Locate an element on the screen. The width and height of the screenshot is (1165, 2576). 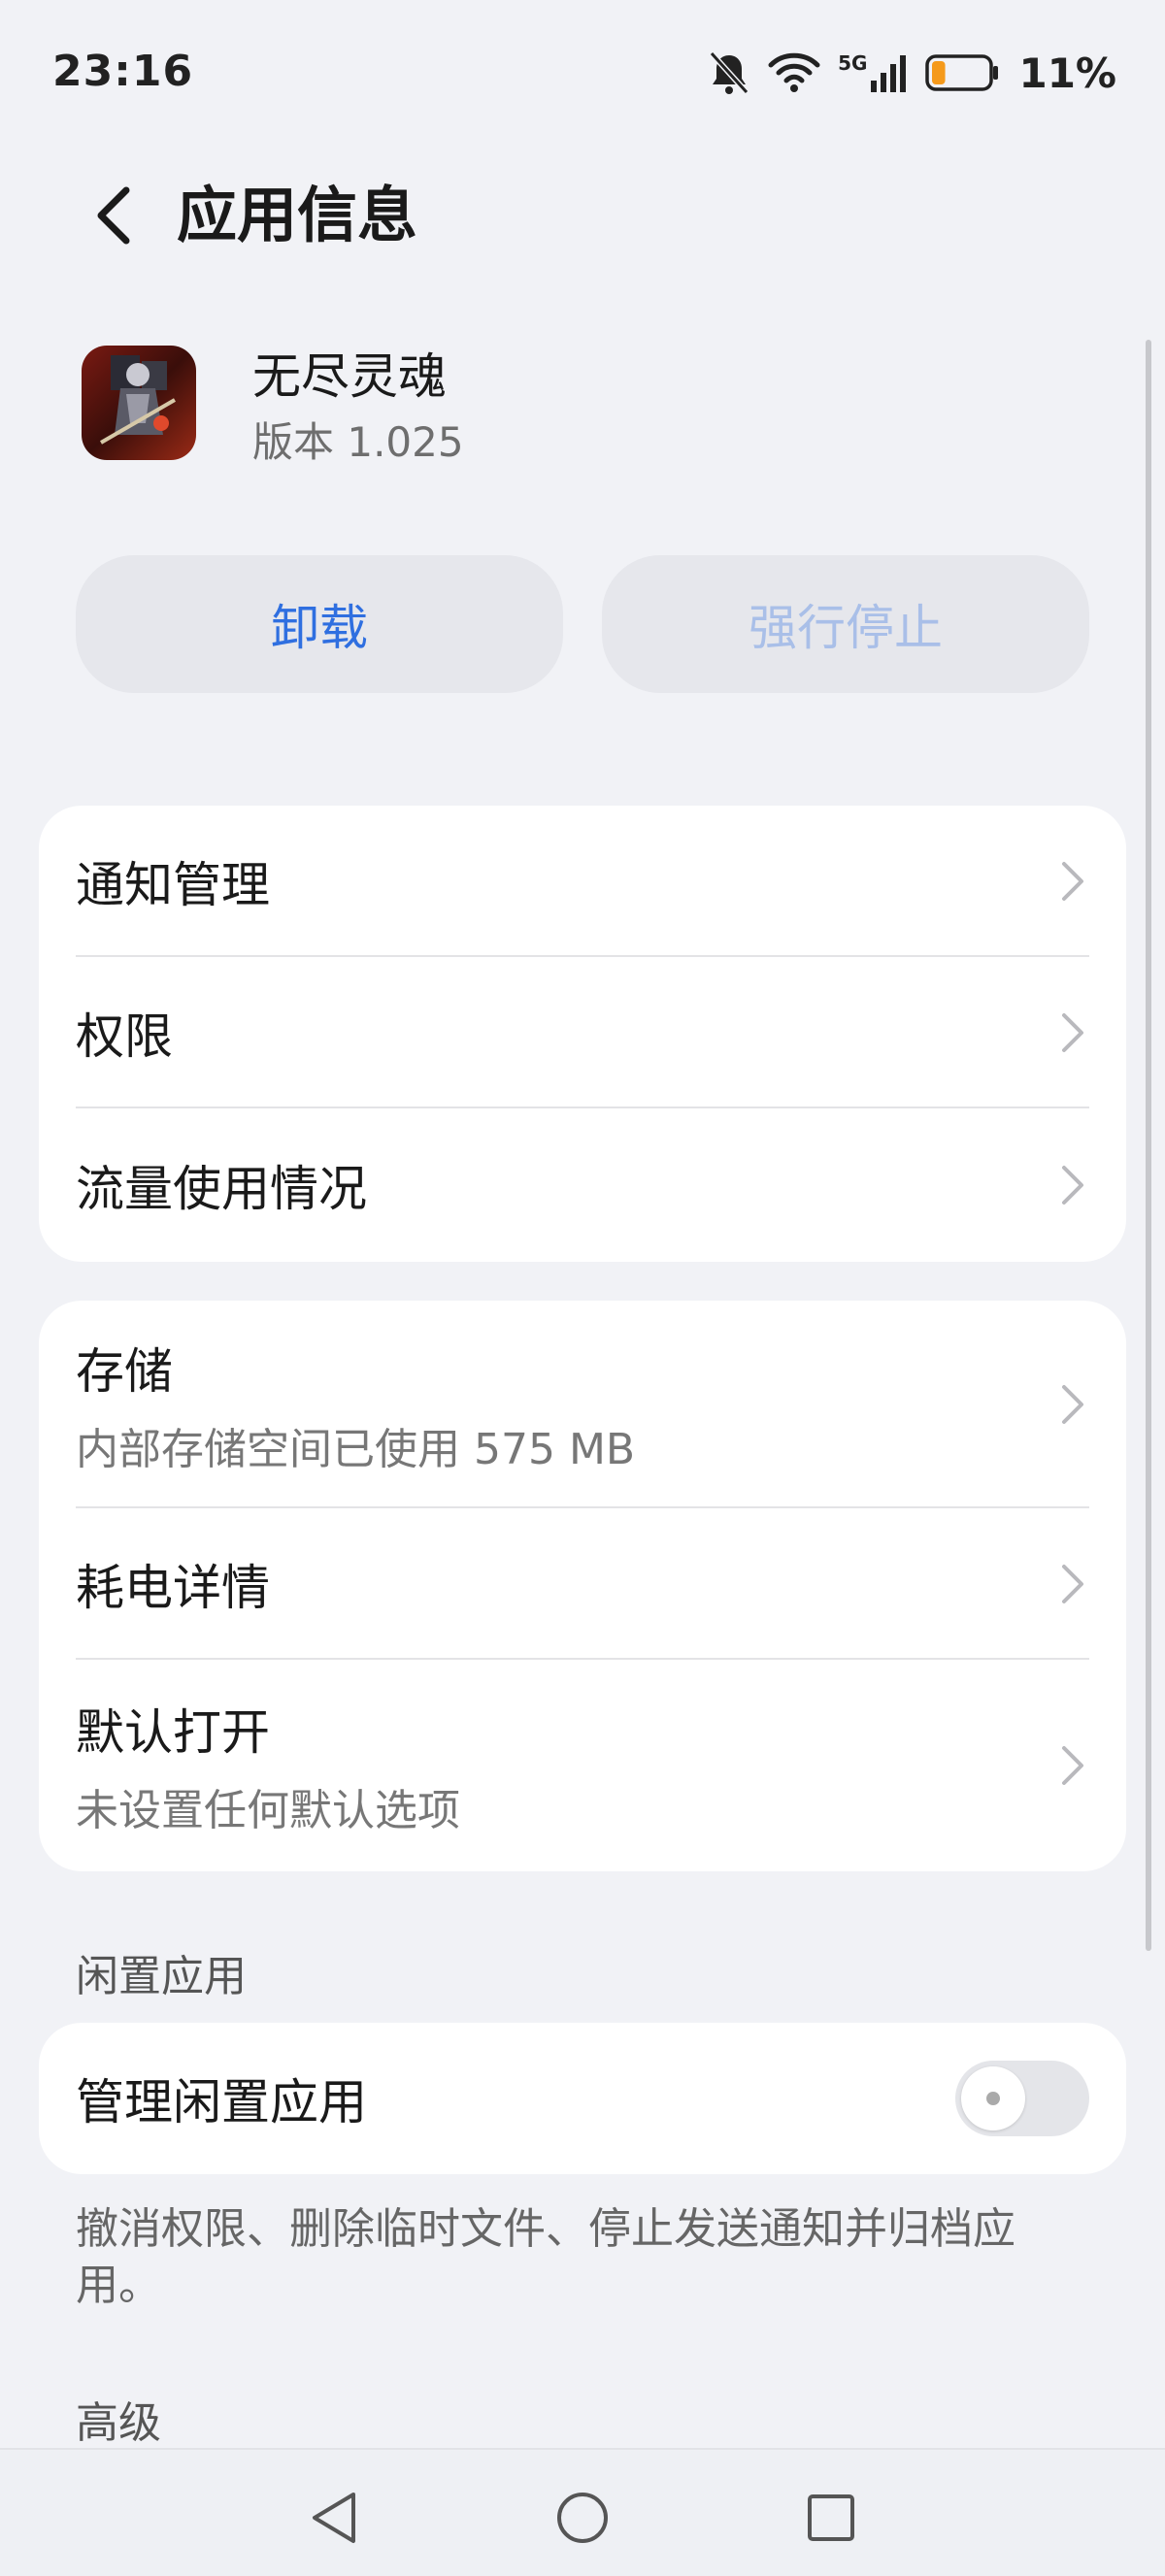
triangle-back-icon is located at coordinates (334, 2518).